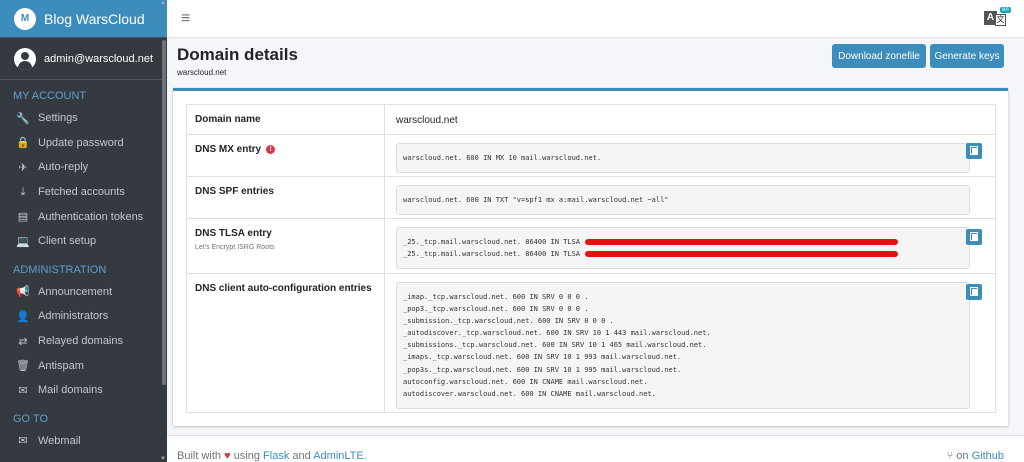 This screenshot has height=462, width=1024. What do you see at coordinates (23, 441) in the screenshot?
I see `envelope-open-icon: ✉` at bounding box center [23, 441].